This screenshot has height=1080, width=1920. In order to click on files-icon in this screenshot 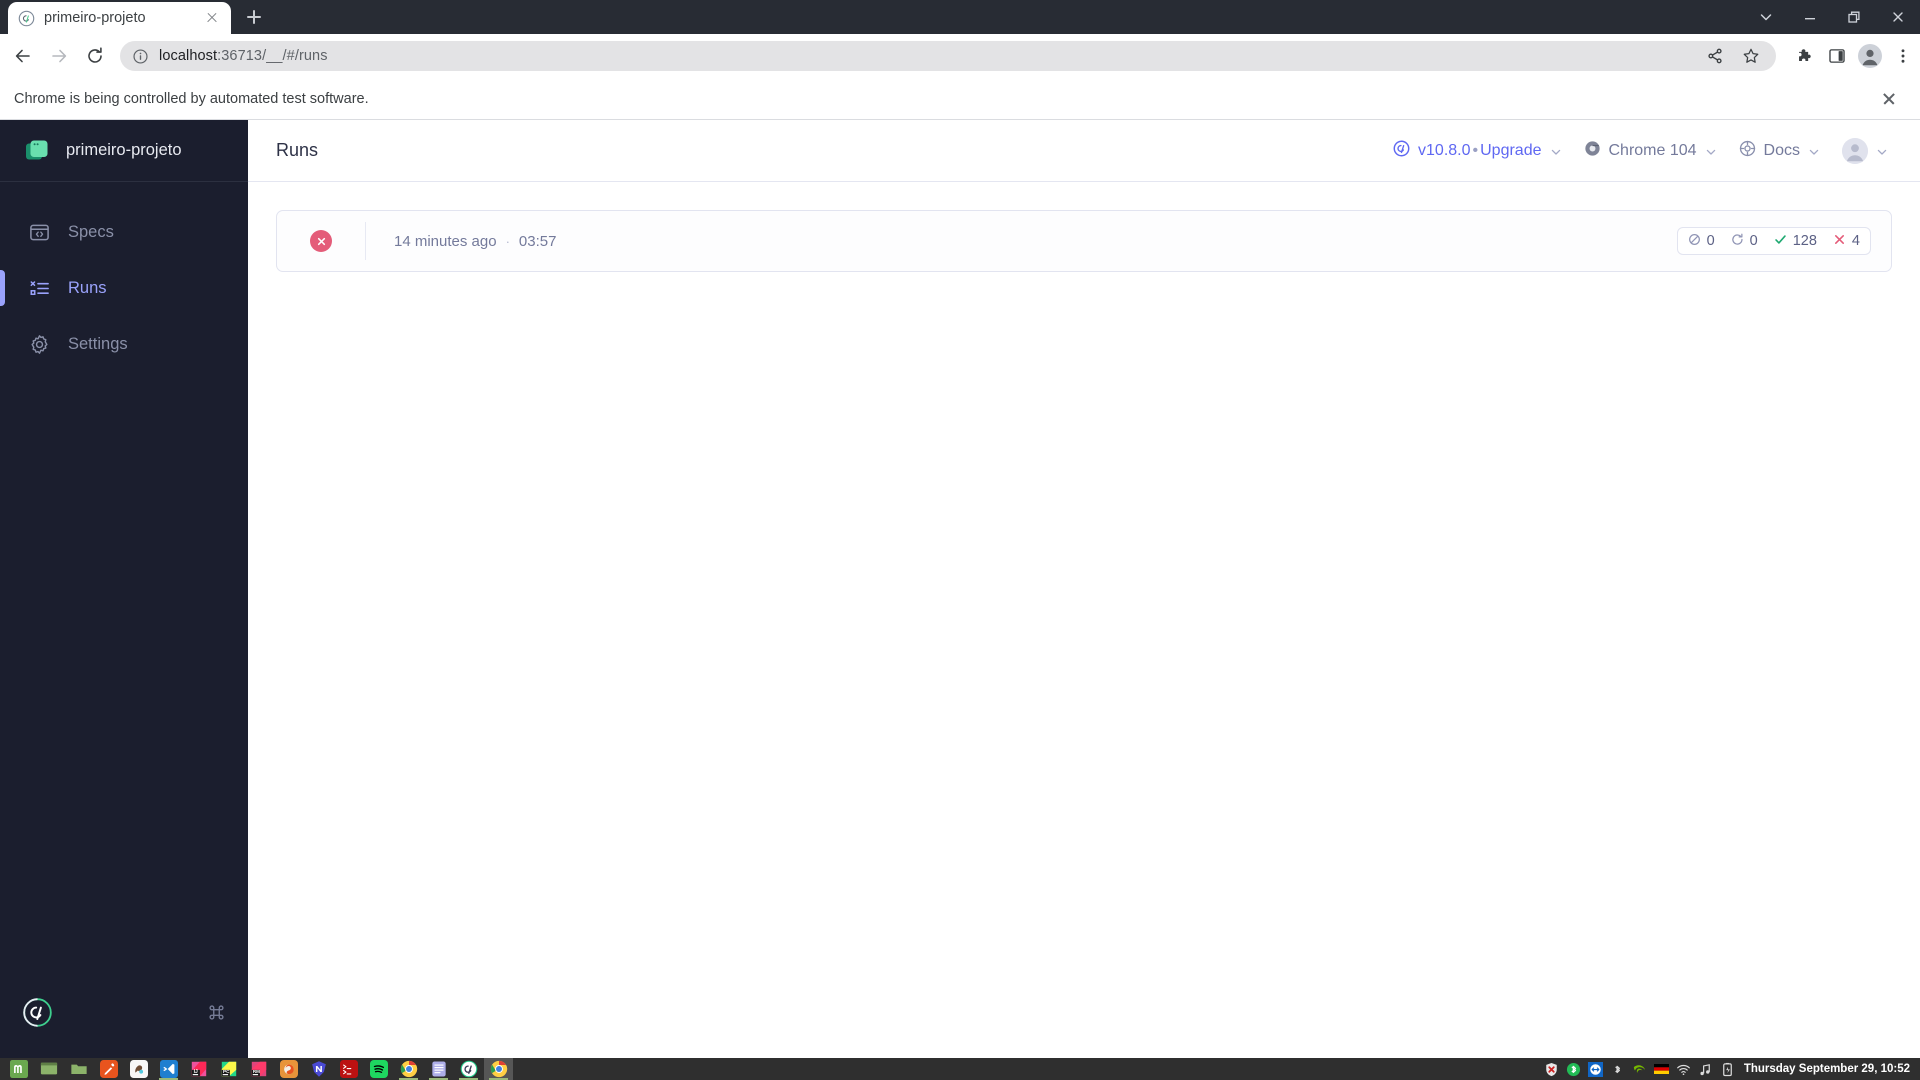, I will do `click(78, 1069)`.